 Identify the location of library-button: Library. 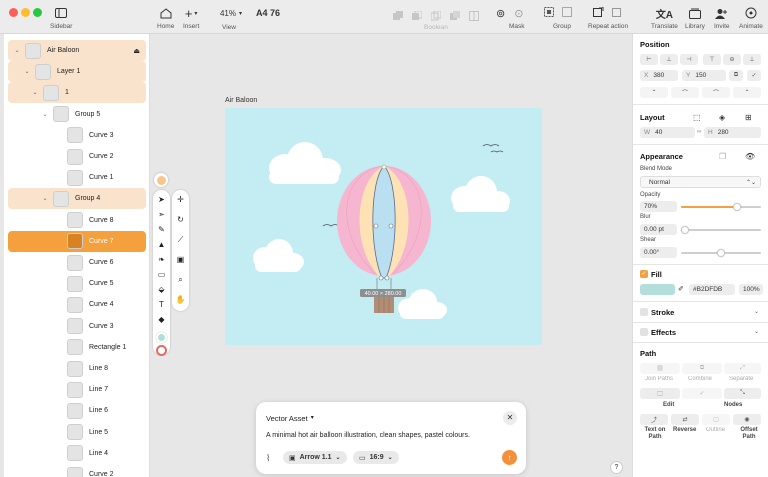
(695, 17).